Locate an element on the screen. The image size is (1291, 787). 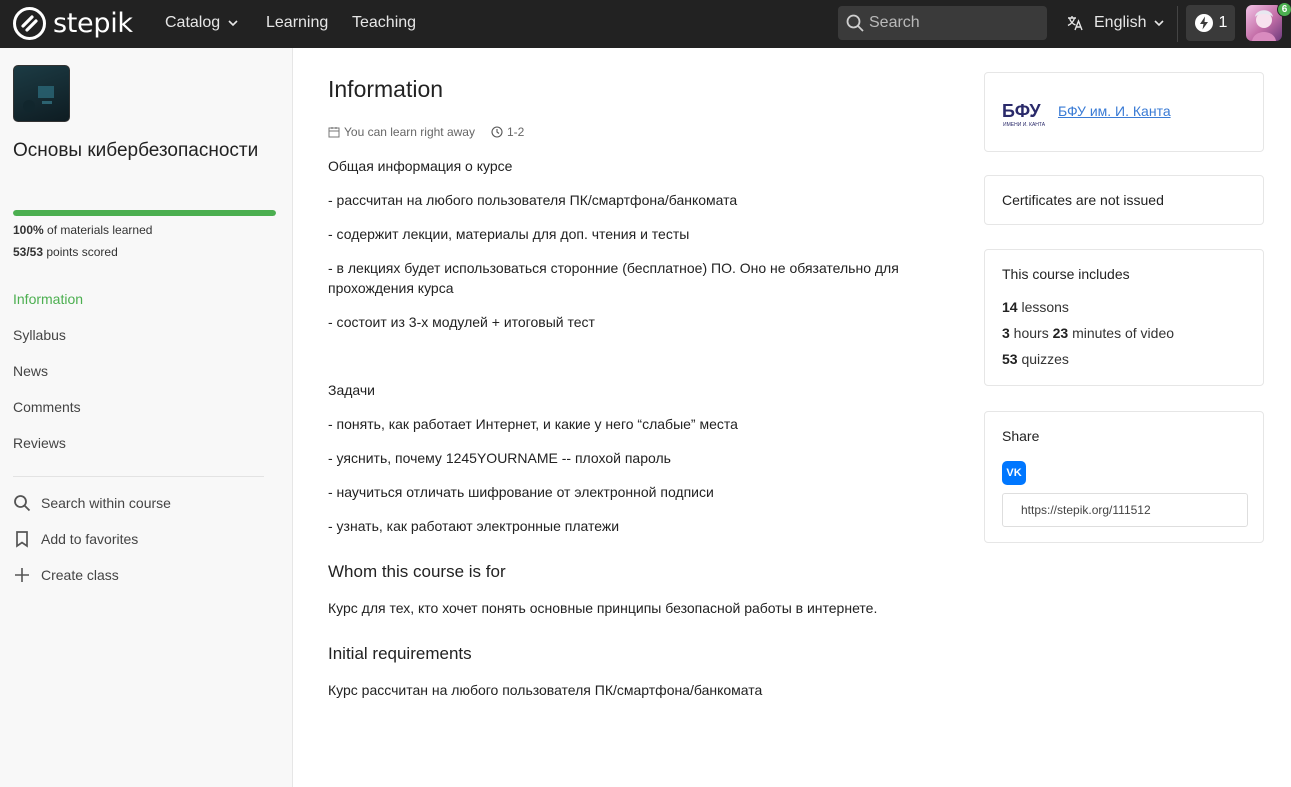
minutes-num: 23 is located at coordinates (1060, 333).